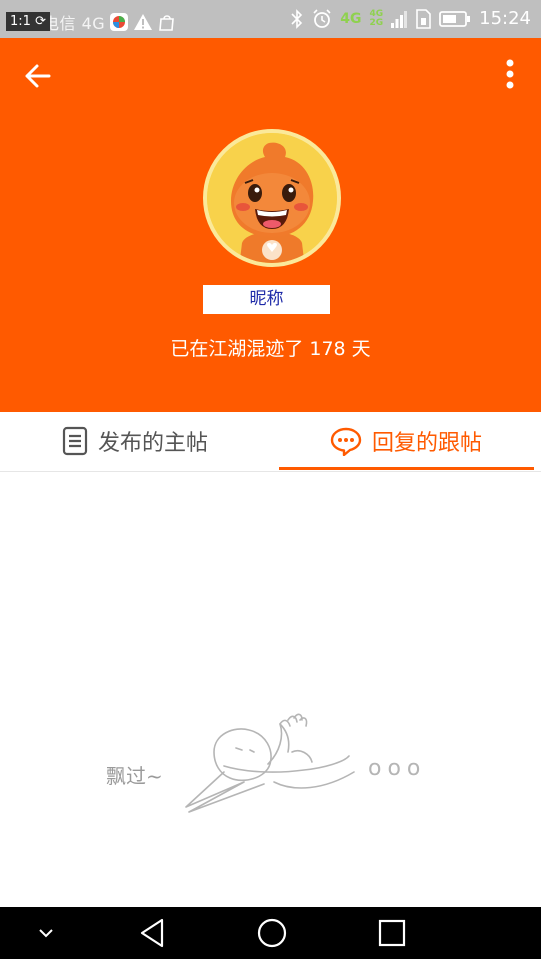 This screenshot has height=959, width=541. I want to click on recents-square-icon, so click(392, 933).